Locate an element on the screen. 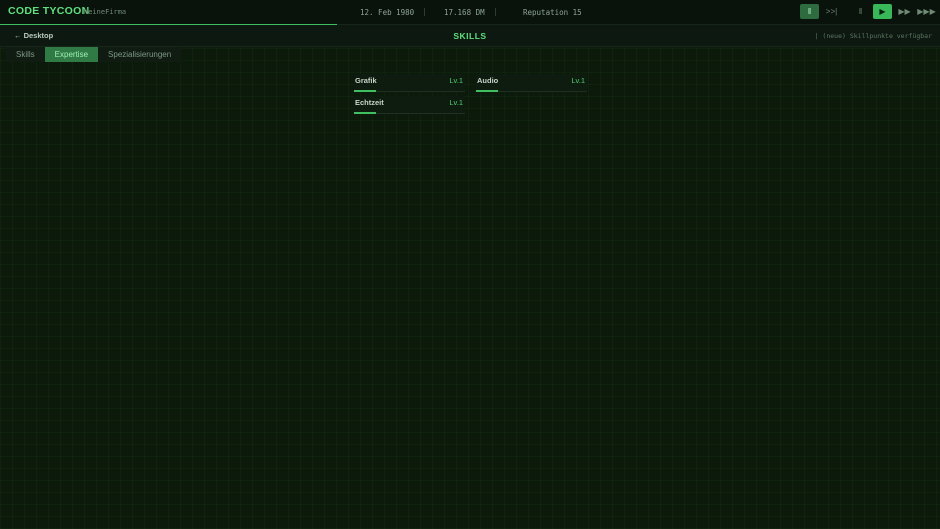 This screenshot has width=940, height=529. skill-name: Audio is located at coordinates (488, 80).